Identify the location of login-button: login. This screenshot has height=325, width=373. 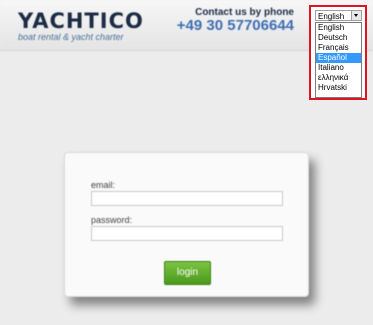
(187, 273).